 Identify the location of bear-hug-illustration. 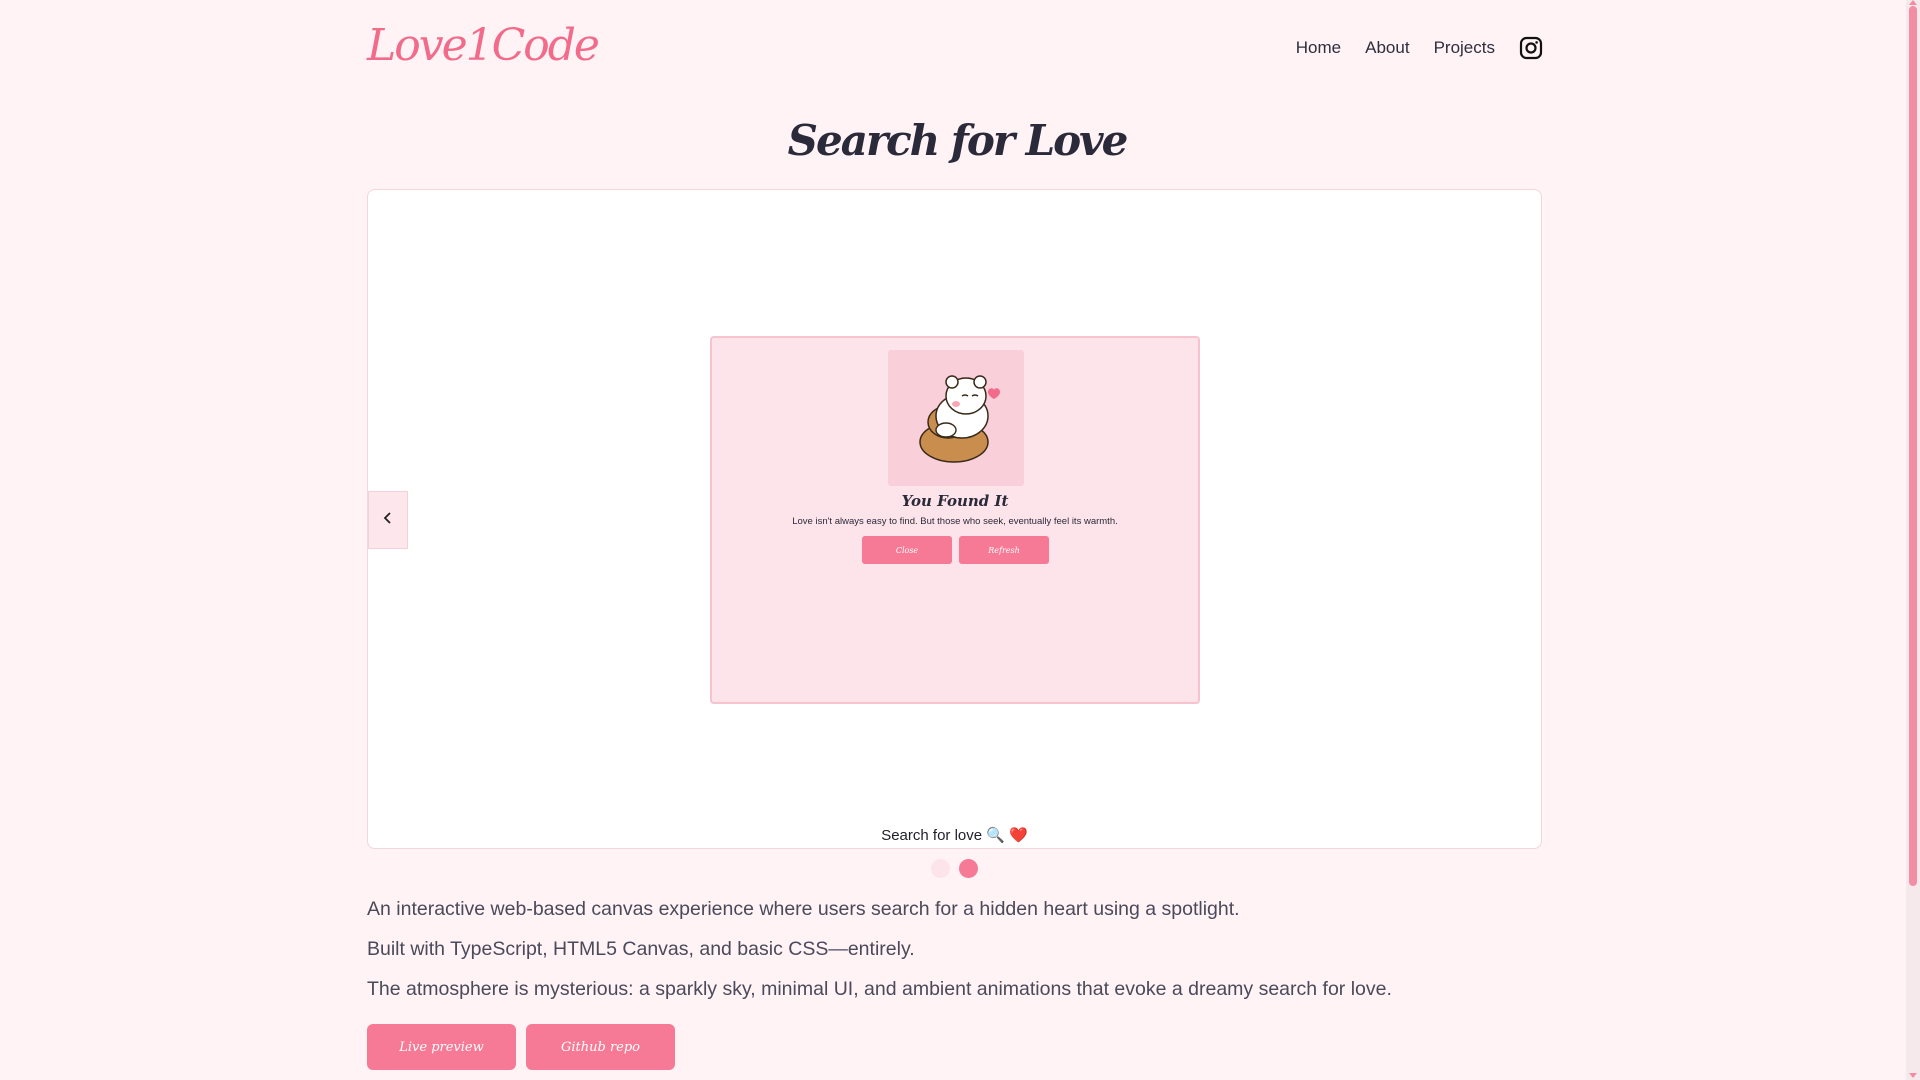
(956, 418).